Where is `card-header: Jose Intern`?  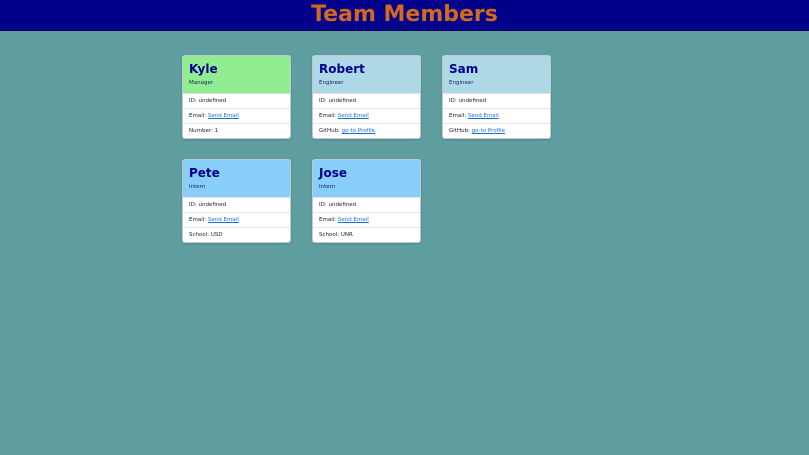 card-header: Jose Intern is located at coordinates (366, 178).